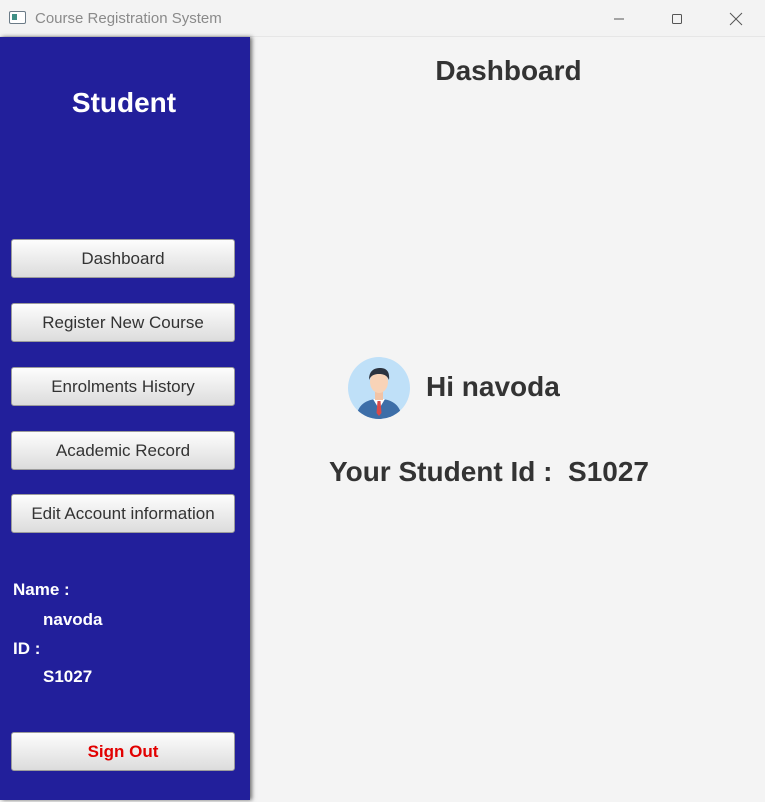  I want to click on sidebar-title: Student, so click(124, 102).